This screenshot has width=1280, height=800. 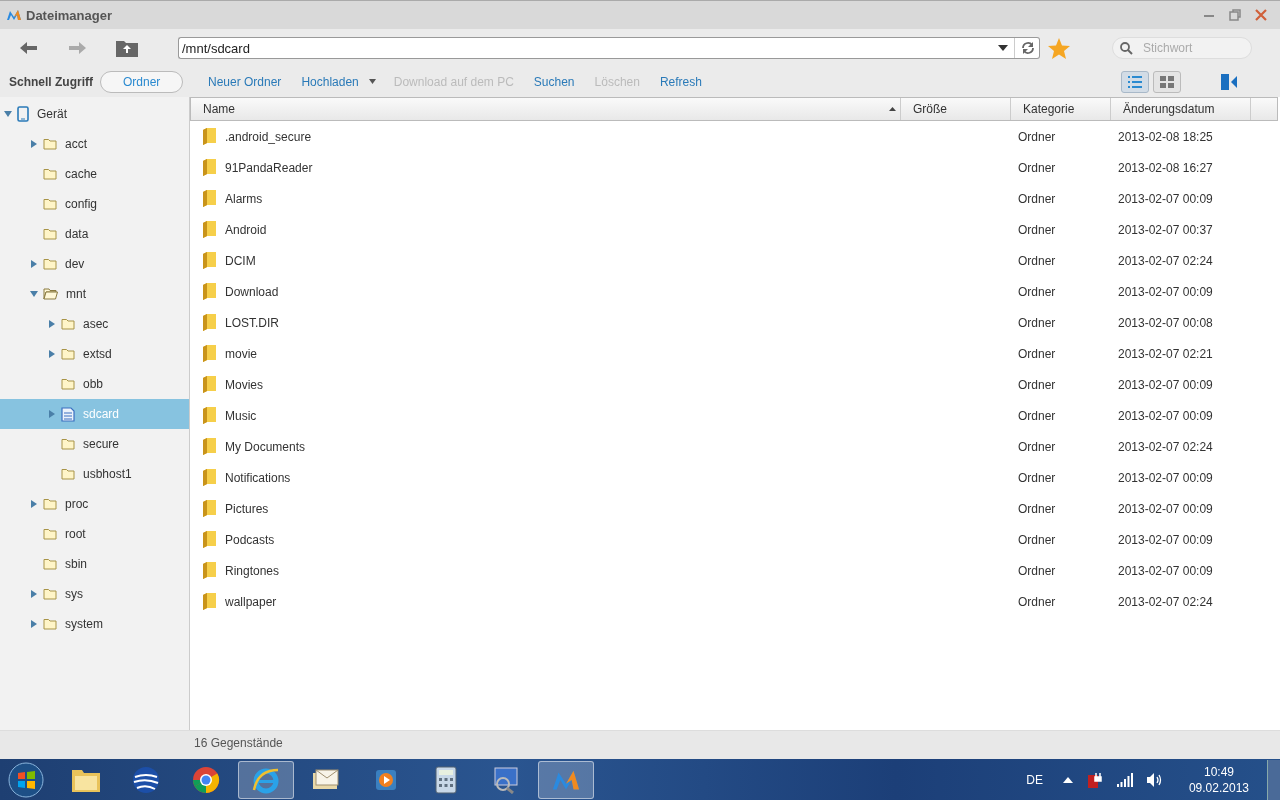 What do you see at coordinates (94, 324) in the screenshot?
I see `tree-item: asec` at bounding box center [94, 324].